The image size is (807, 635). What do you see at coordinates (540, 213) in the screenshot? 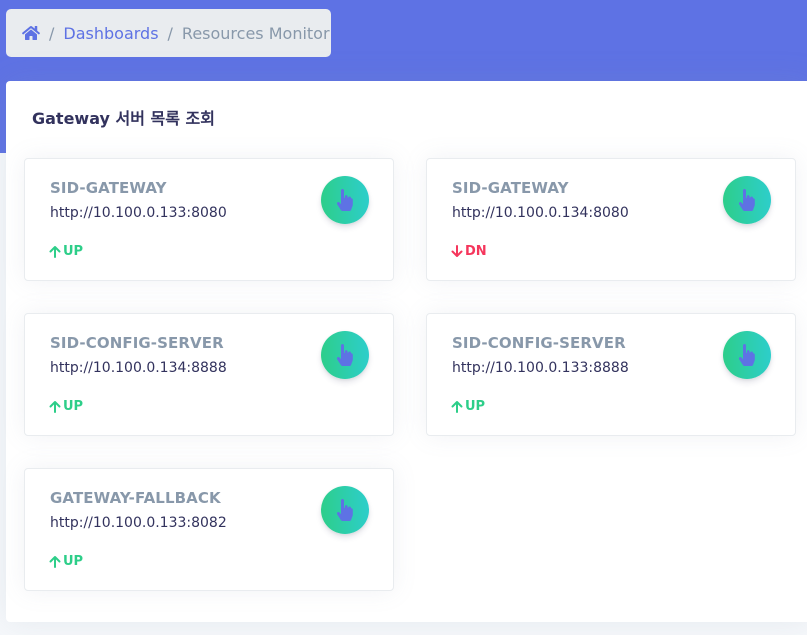
I see `server-url: http://10.100.0.134:8080` at bounding box center [540, 213].